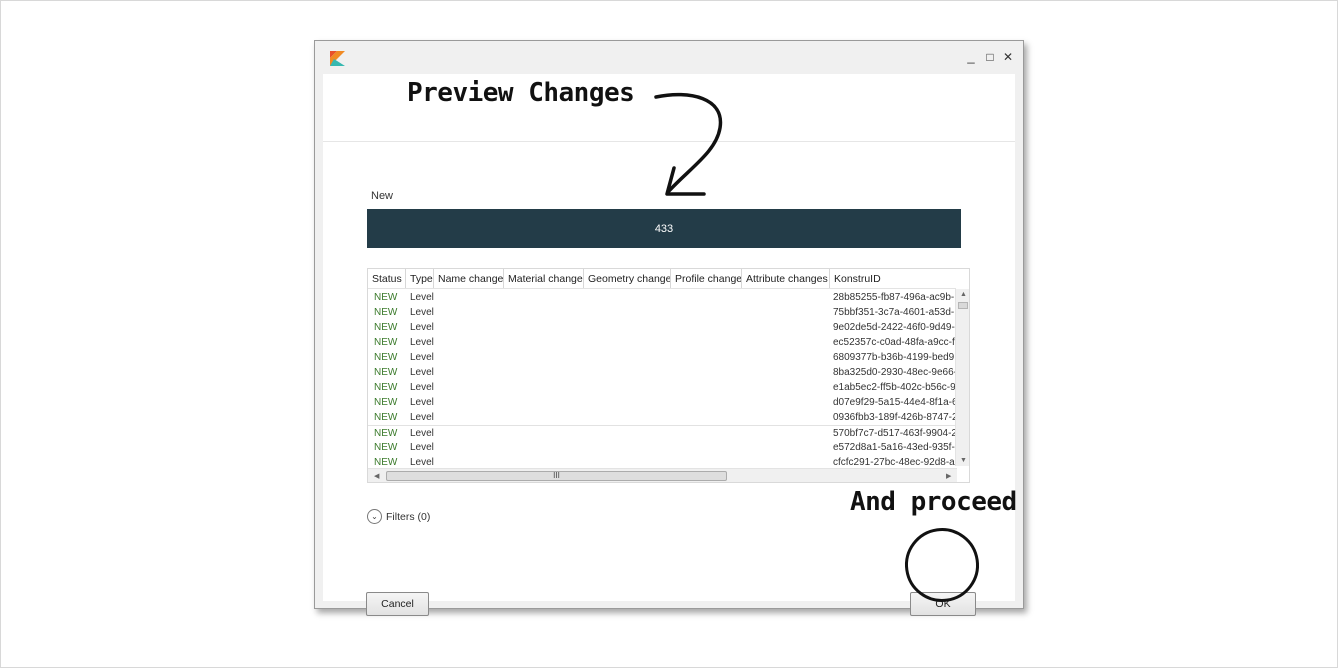  What do you see at coordinates (627, 278) in the screenshot?
I see `column-header-geometry-change: Geometry change` at bounding box center [627, 278].